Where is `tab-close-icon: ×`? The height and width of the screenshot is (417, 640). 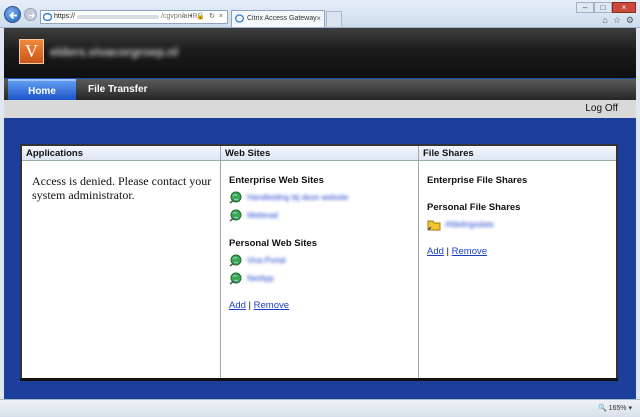
tab-close-icon: × is located at coordinates (318, 18).